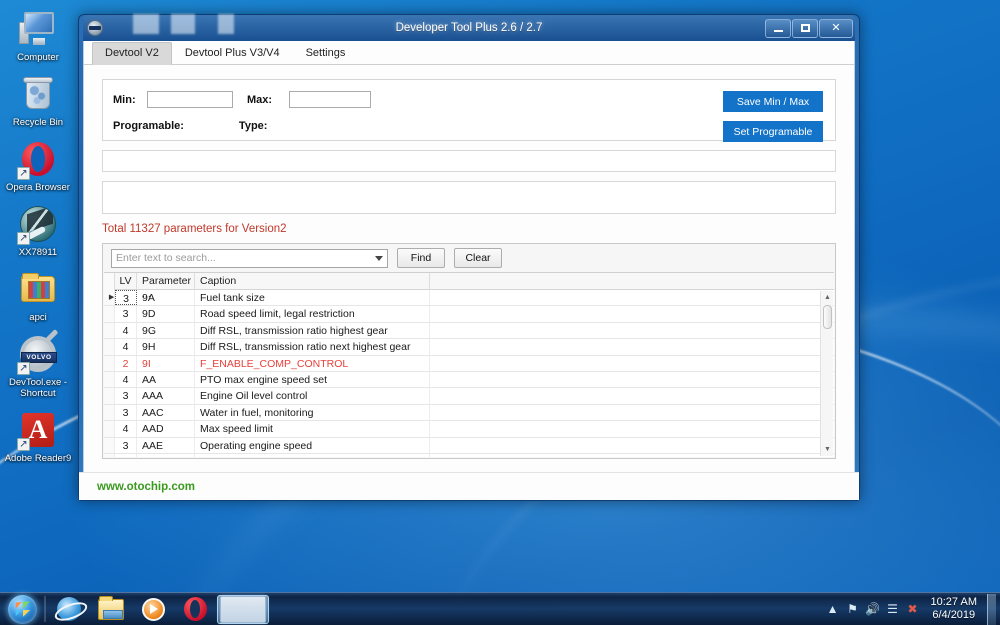  I want to click on table-row: 4AAFOperating engine speed, setting, so click(469, 455).